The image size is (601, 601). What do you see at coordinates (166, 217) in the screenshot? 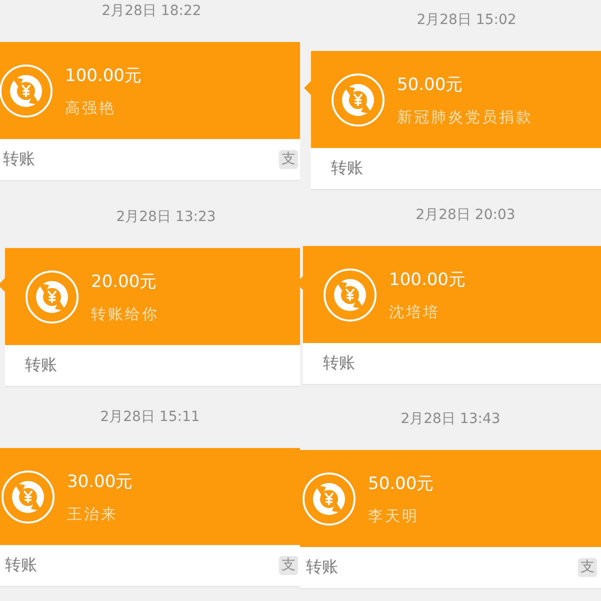
I see `timestamp: 2月28日 13:23` at bounding box center [166, 217].